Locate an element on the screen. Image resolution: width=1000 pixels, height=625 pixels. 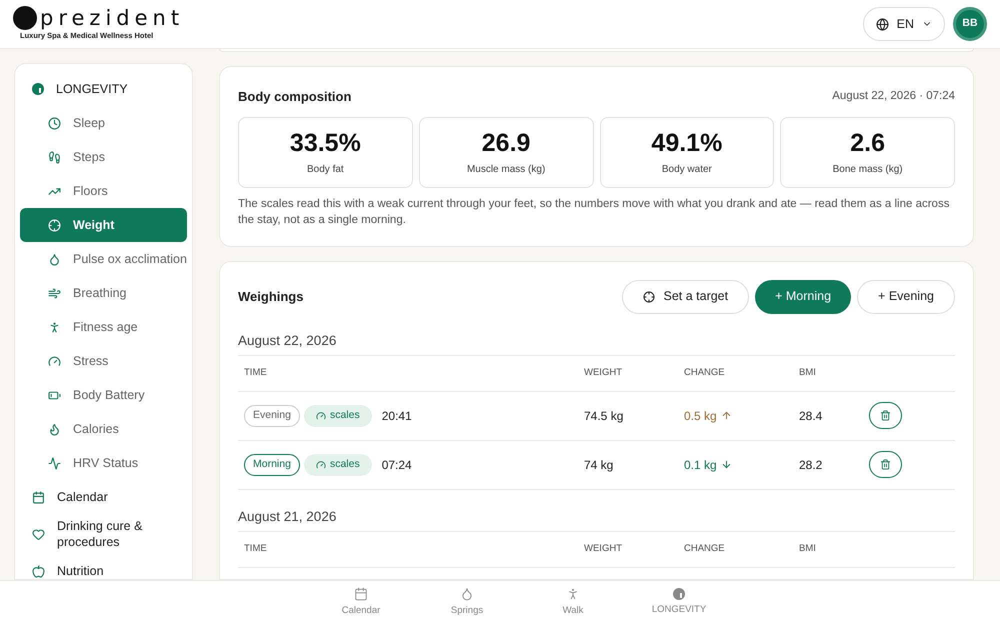
metric-label: Bone mass (kg) is located at coordinates (867, 169).